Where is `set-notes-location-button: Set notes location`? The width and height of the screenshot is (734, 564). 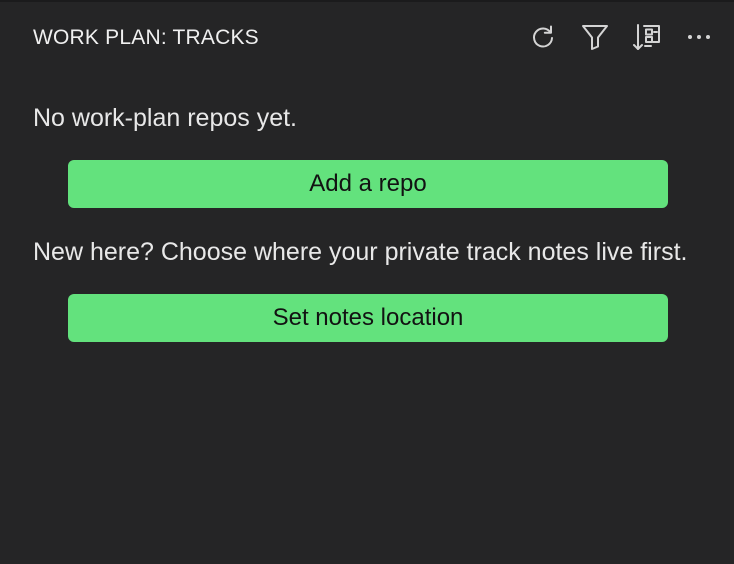 set-notes-location-button: Set notes location is located at coordinates (368, 318).